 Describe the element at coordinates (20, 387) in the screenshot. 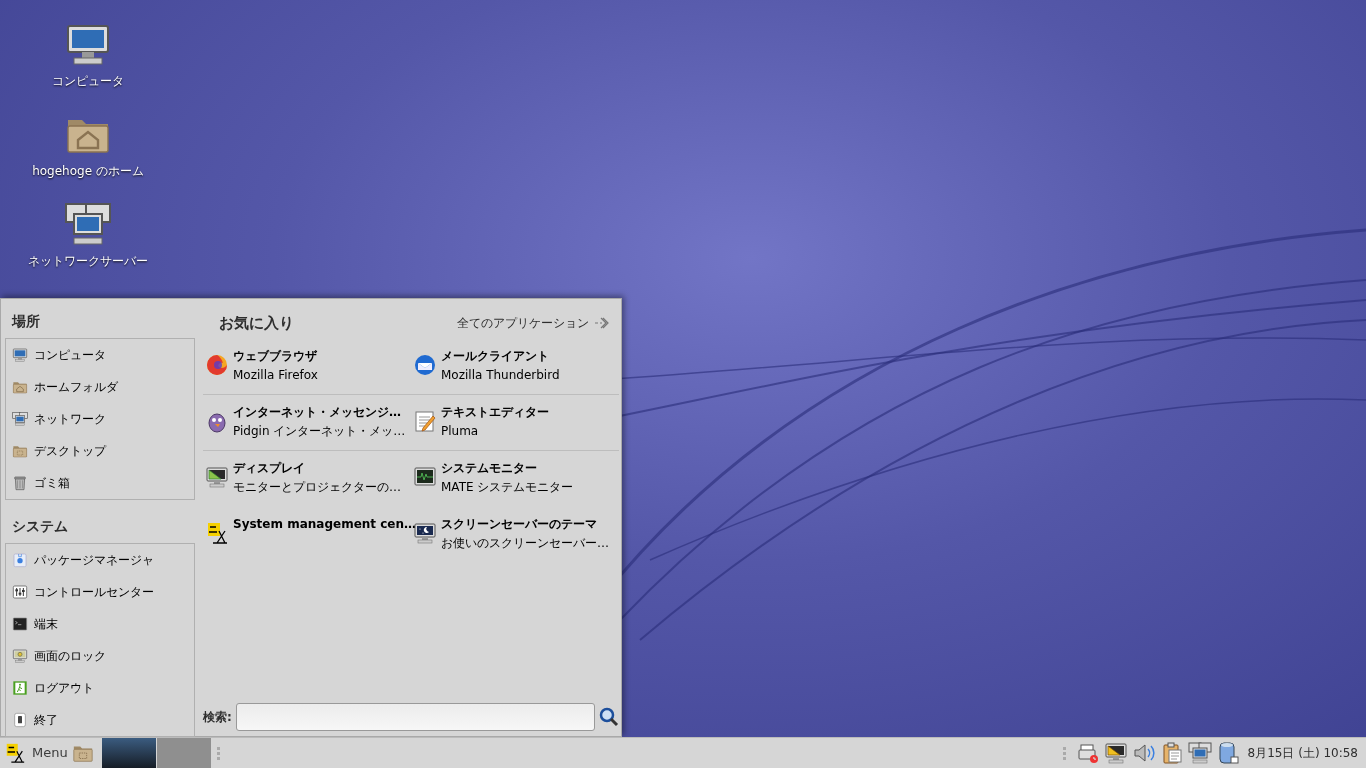

I see `home-folder-icon` at that location.